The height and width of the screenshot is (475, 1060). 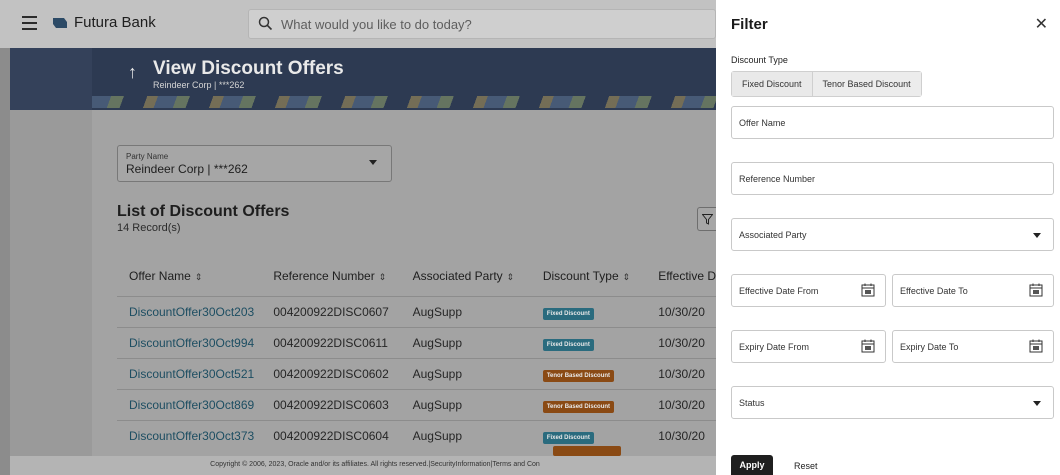 I want to click on column-header-offer-name: Offer Name ⇕, so click(x=189, y=276).